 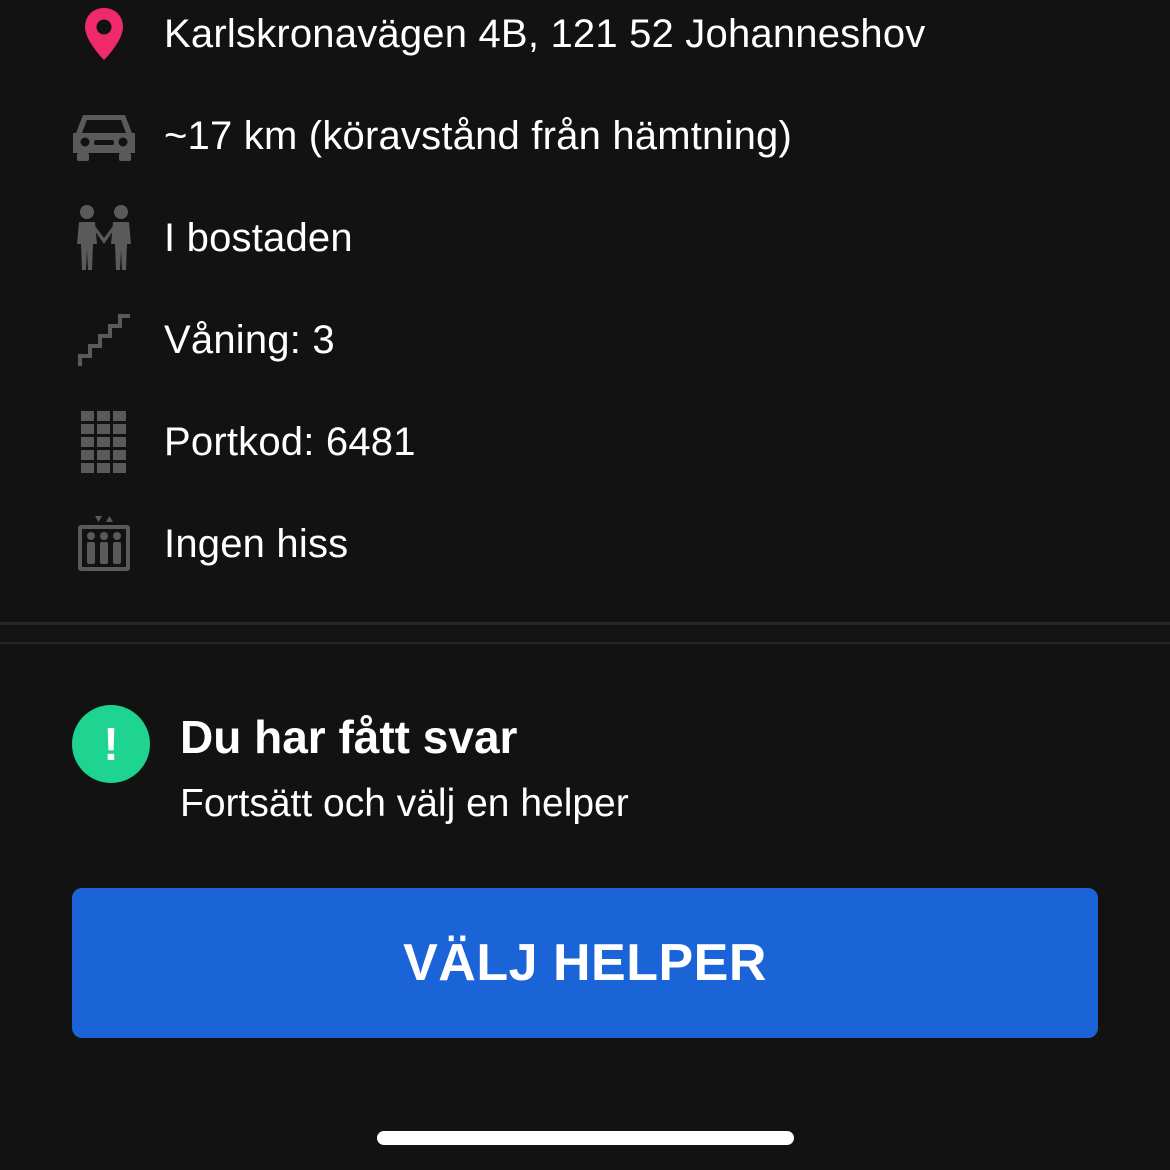 I want to click on stairs-icon, so click(x=104, y=340).